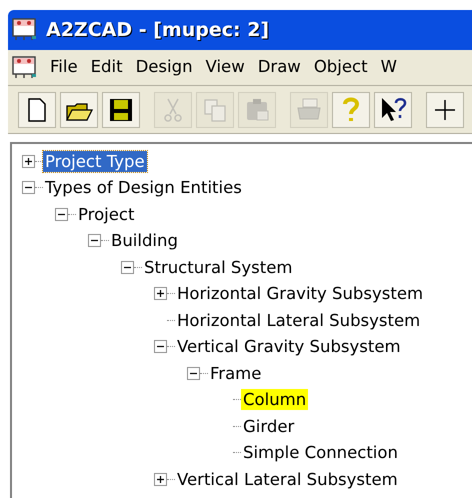 Image resolution: width=472 pixels, height=498 pixels. I want to click on tree-item: Structural System, so click(218, 267).